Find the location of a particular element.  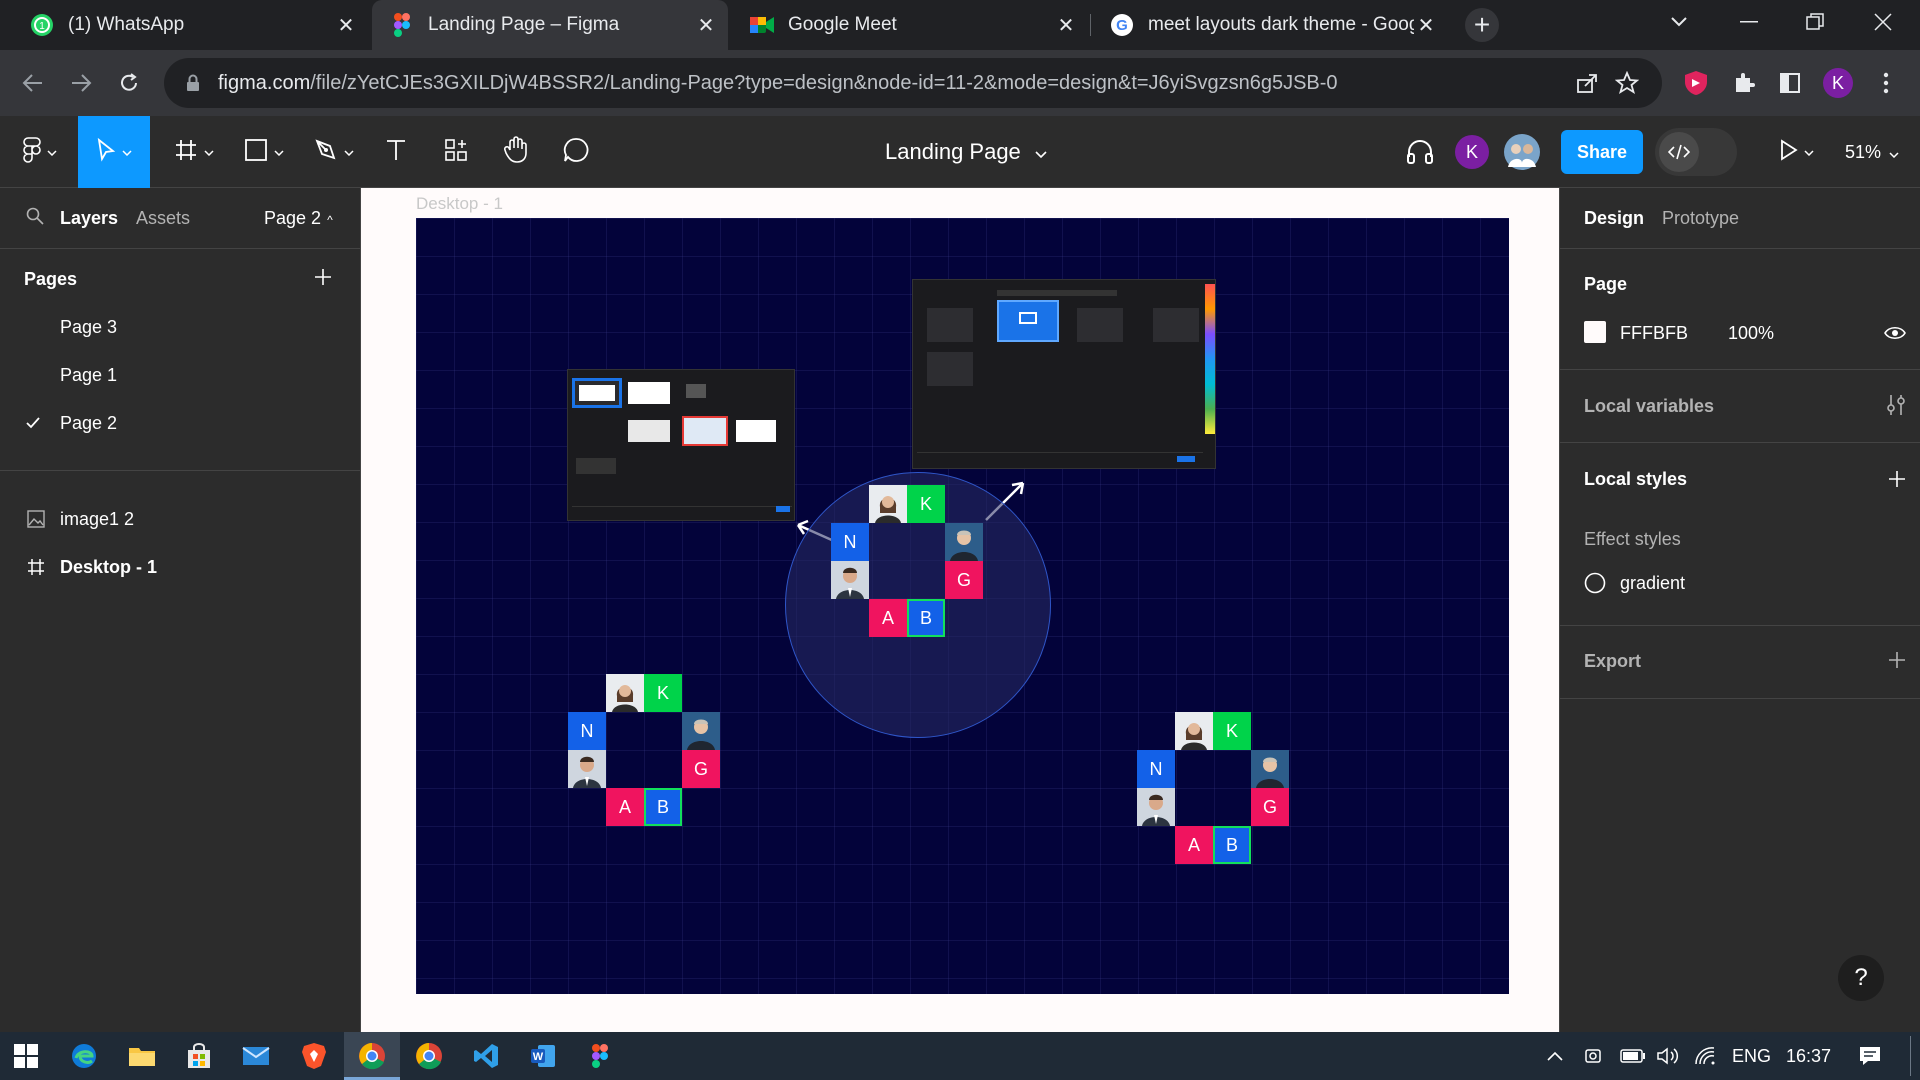

extension-shield-icon is located at coordinates (1696, 83).